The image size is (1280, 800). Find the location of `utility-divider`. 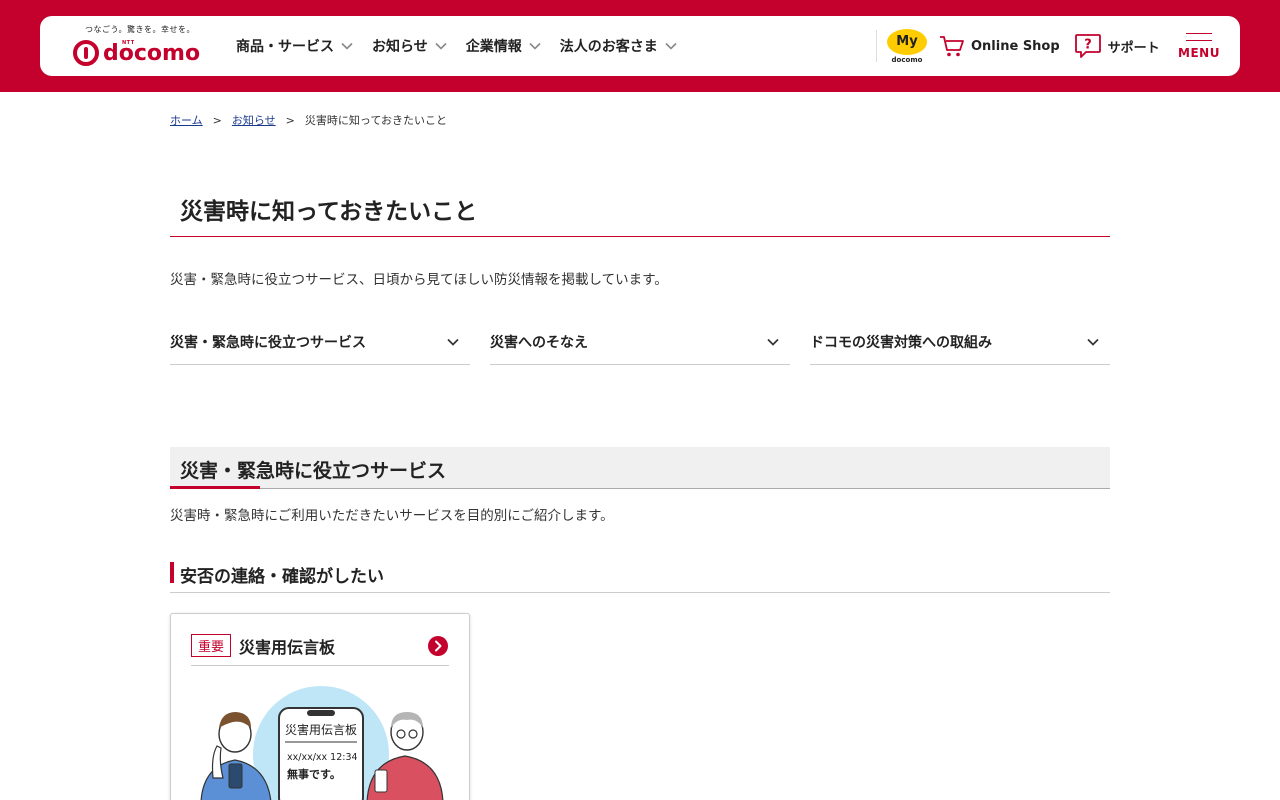

utility-divider is located at coordinates (876, 46).